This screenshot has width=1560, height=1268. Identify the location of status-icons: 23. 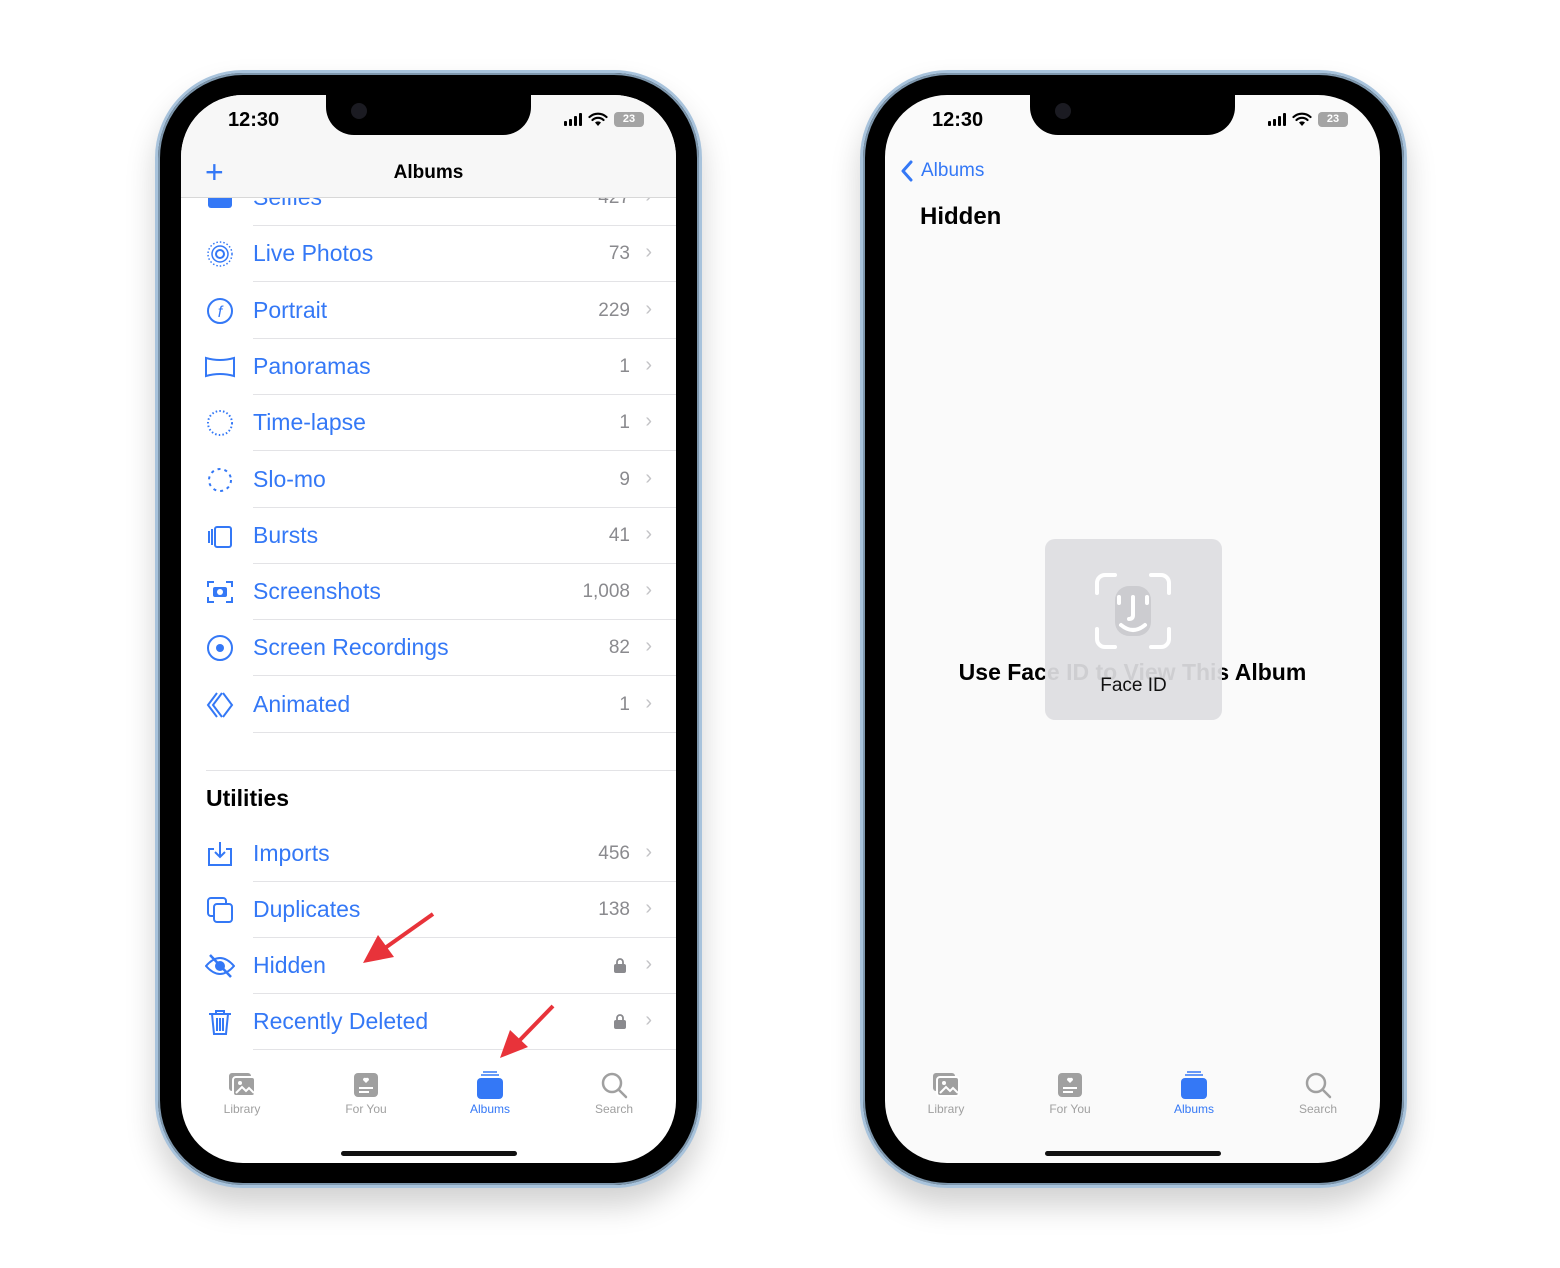
(604, 119).